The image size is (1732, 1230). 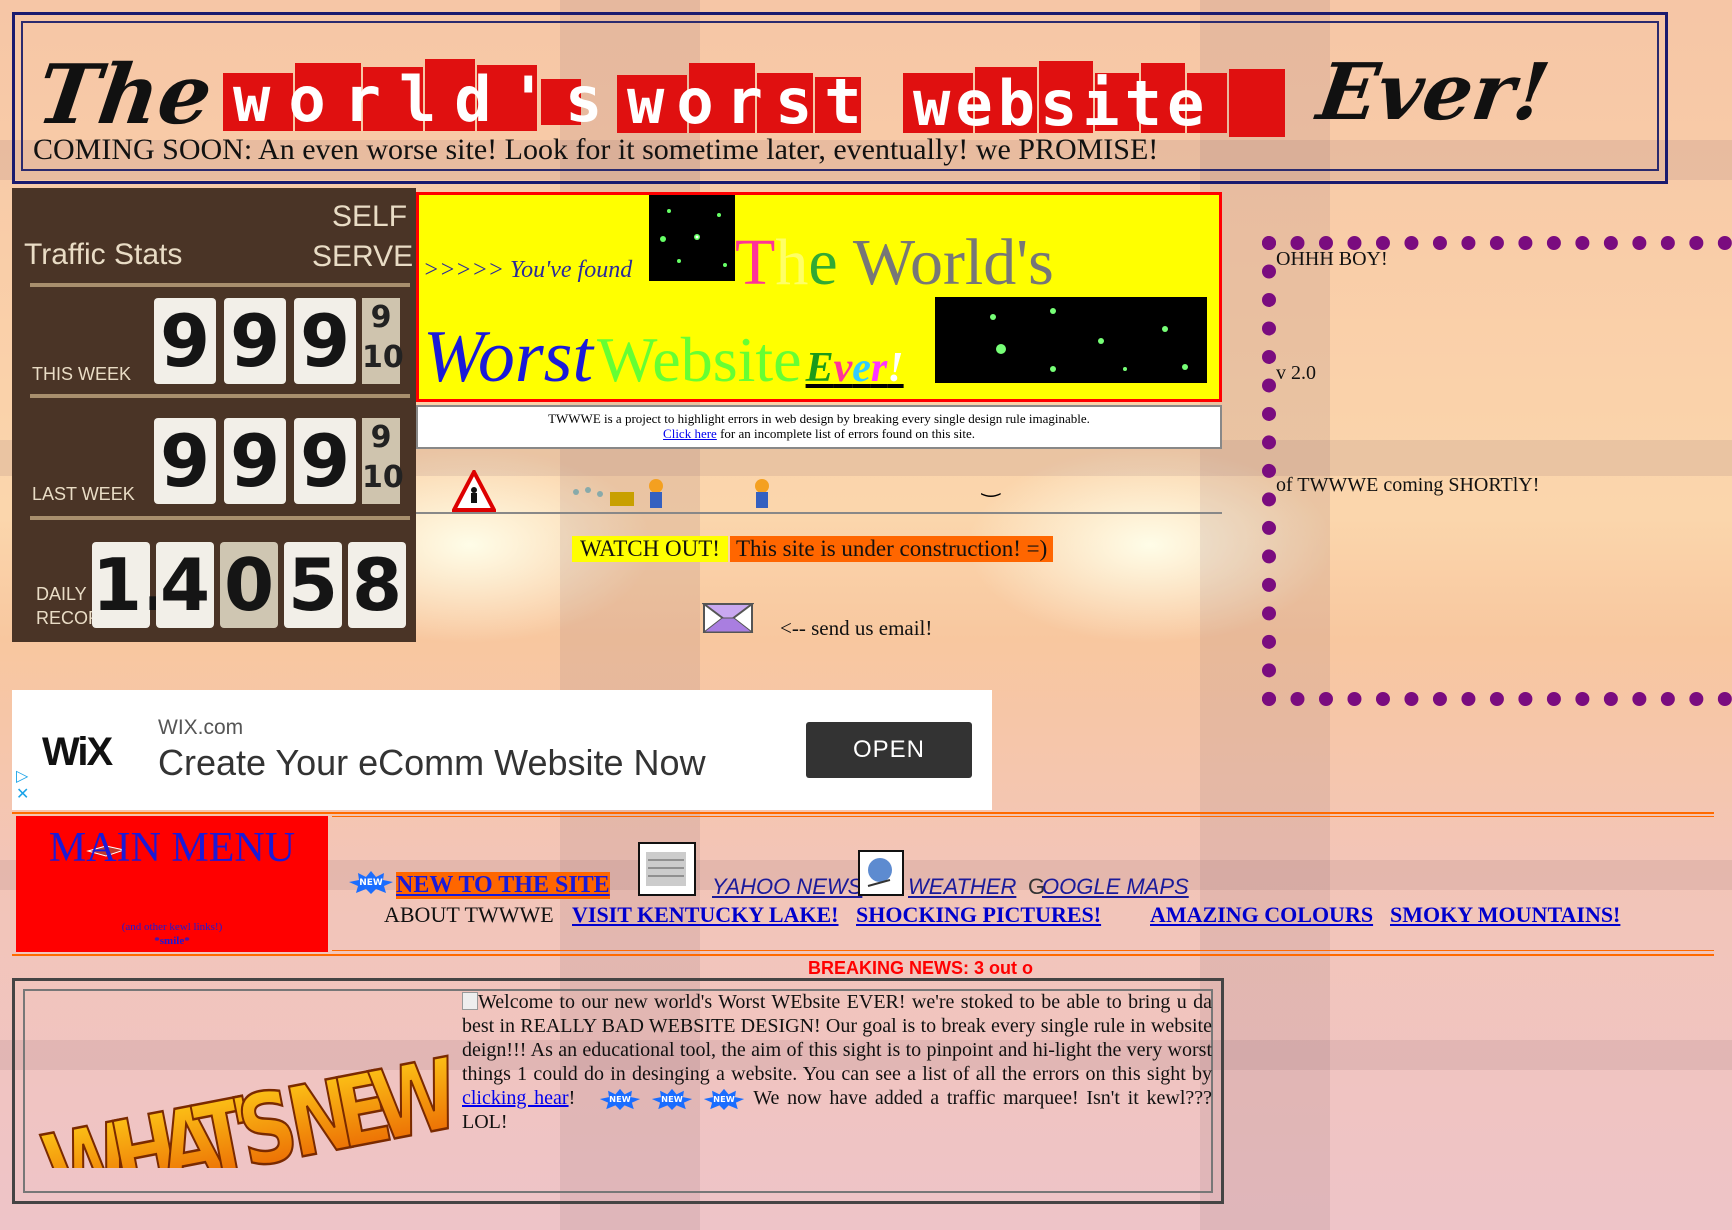 What do you see at coordinates (1432, 92) in the screenshot?
I see `logo-ever: Ever!` at bounding box center [1432, 92].